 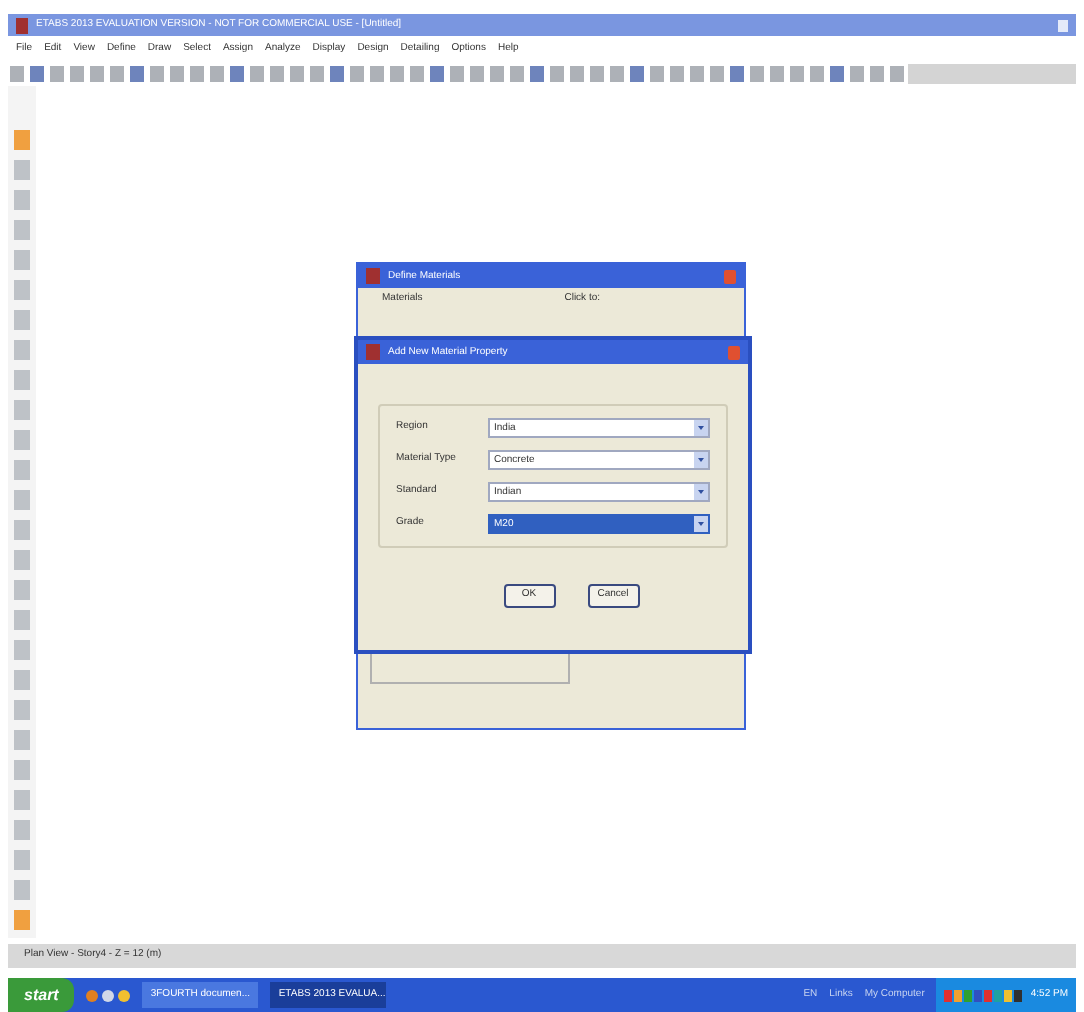 What do you see at coordinates (983, 995) in the screenshot?
I see `tray-icons-drawing` at bounding box center [983, 995].